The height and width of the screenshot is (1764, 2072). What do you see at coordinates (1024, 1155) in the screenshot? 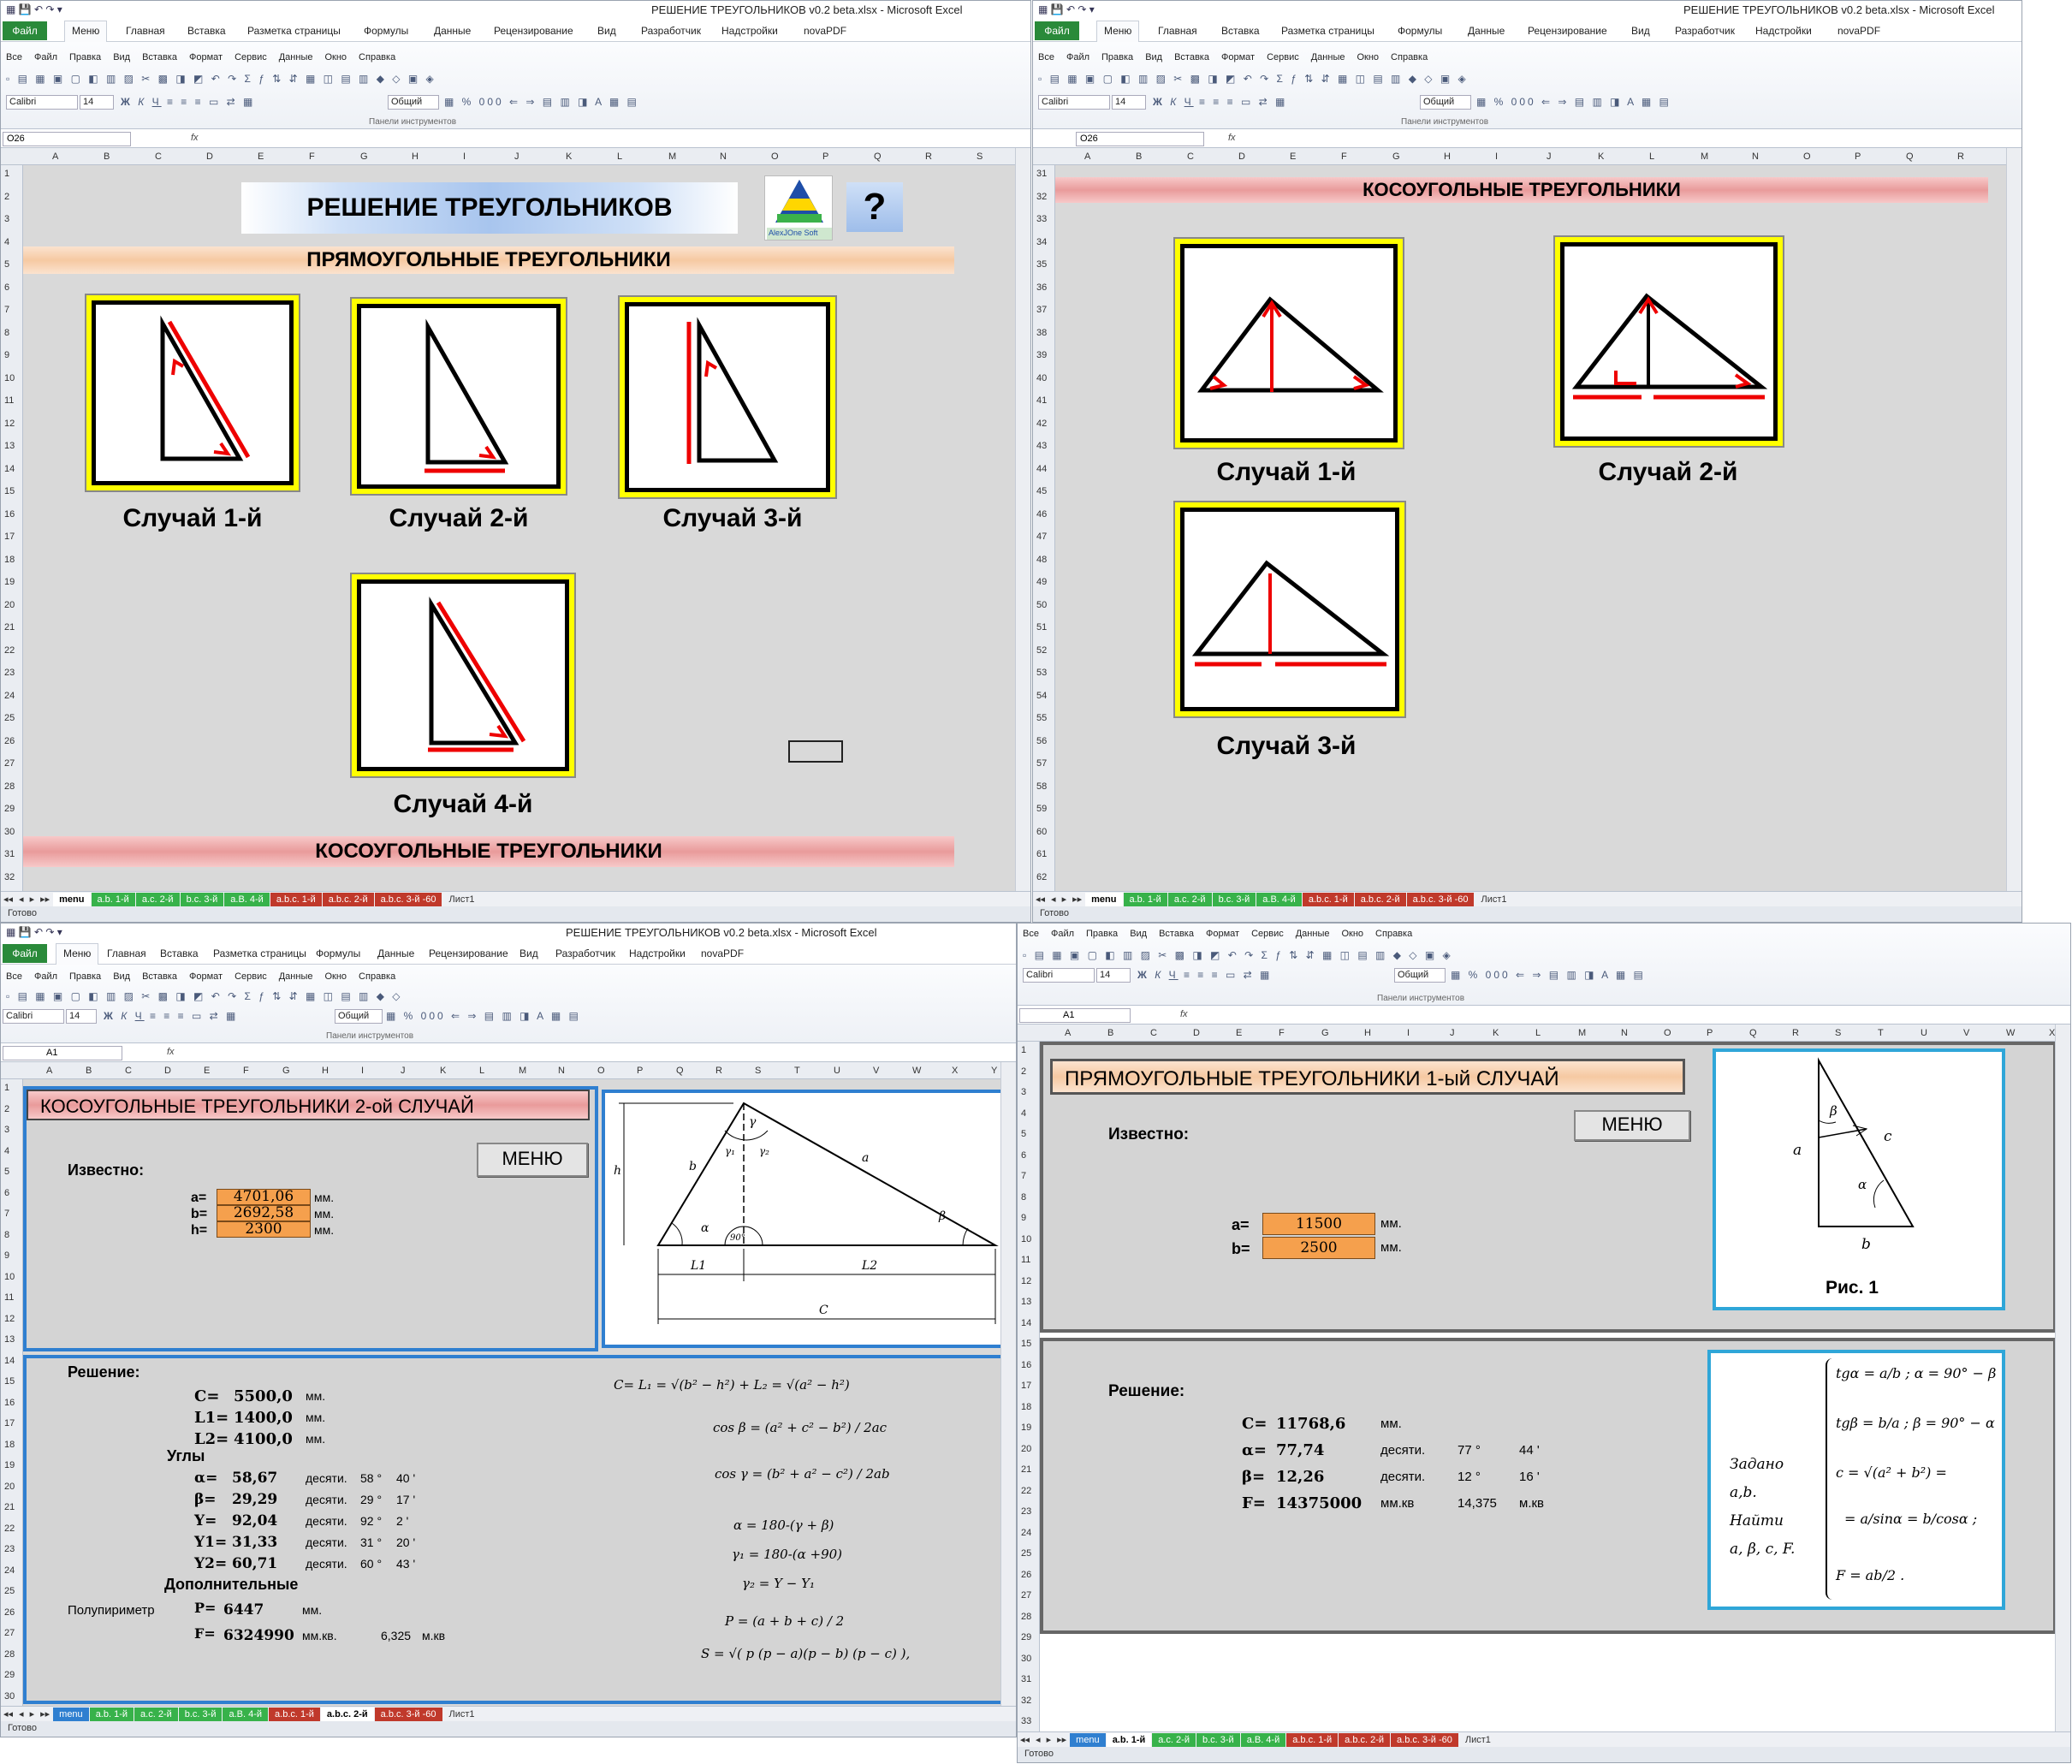
I see `row-header: 6` at bounding box center [1024, 1155].